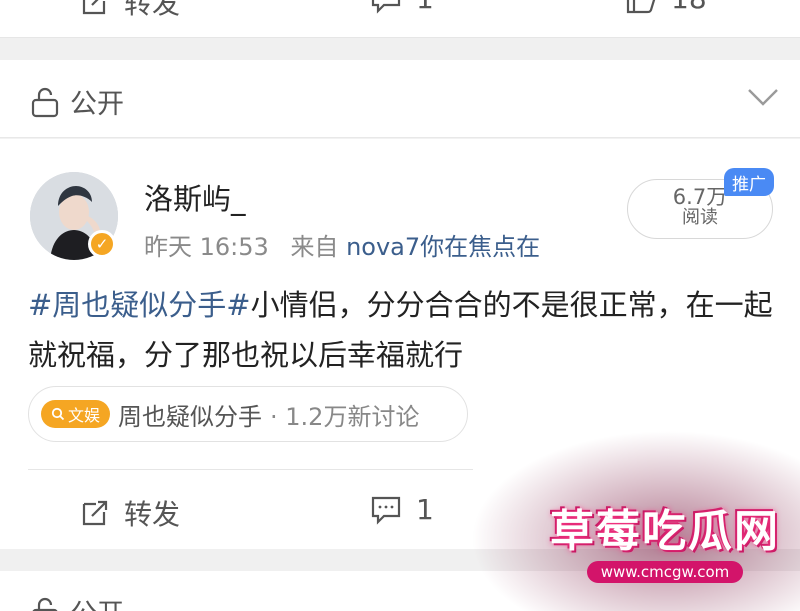 Image resolution: width=800 pixels, height=611 pixels. What do you see at coordinates (665, 531) in the screenshot?
I see `watermark-title: 草莓吃瓜网` at bounding box center [665, 531].